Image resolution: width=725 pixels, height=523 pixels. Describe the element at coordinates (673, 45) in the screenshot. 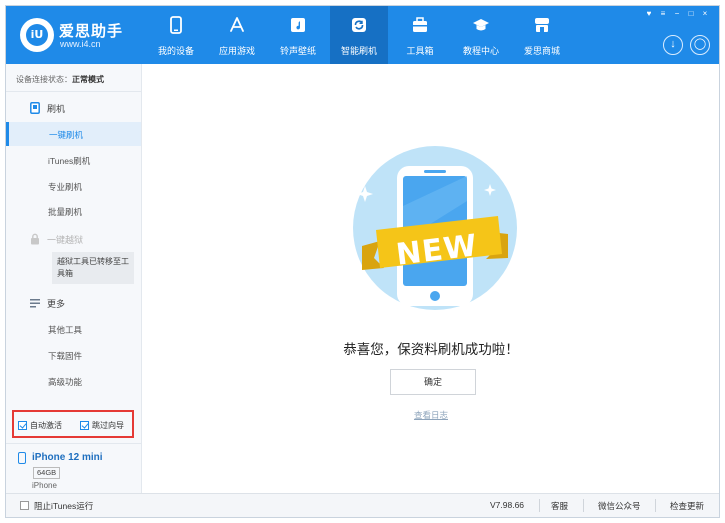

I see `download-icon: ↓` at that location.